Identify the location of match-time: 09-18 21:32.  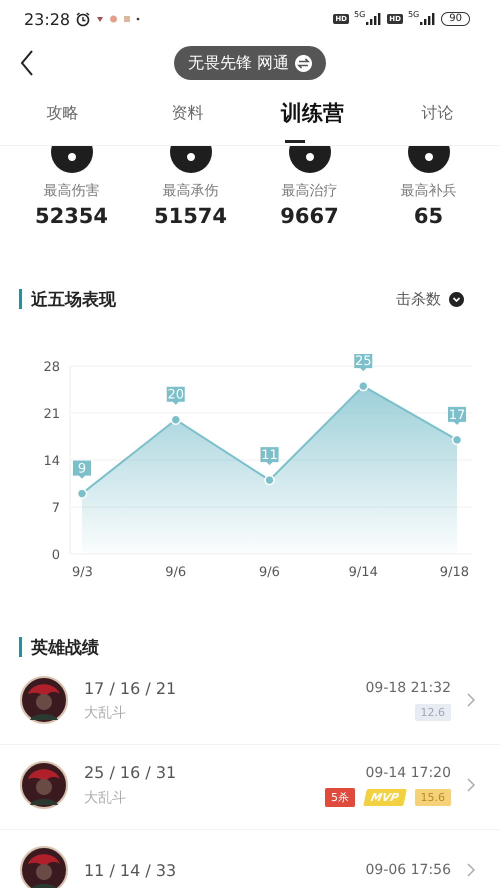
(408, 688).